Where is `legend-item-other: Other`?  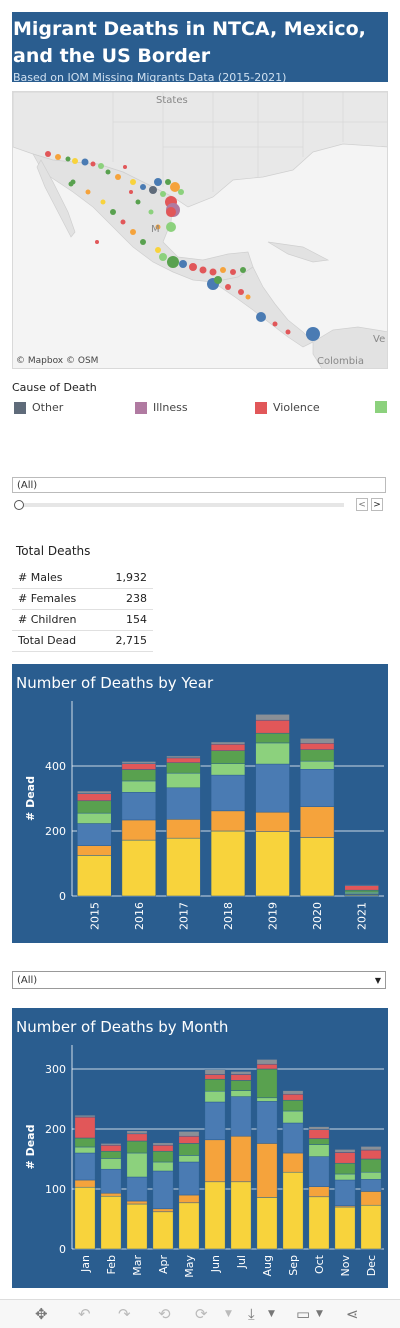
legend-item-other: Other is located at coordinates (38, 407).